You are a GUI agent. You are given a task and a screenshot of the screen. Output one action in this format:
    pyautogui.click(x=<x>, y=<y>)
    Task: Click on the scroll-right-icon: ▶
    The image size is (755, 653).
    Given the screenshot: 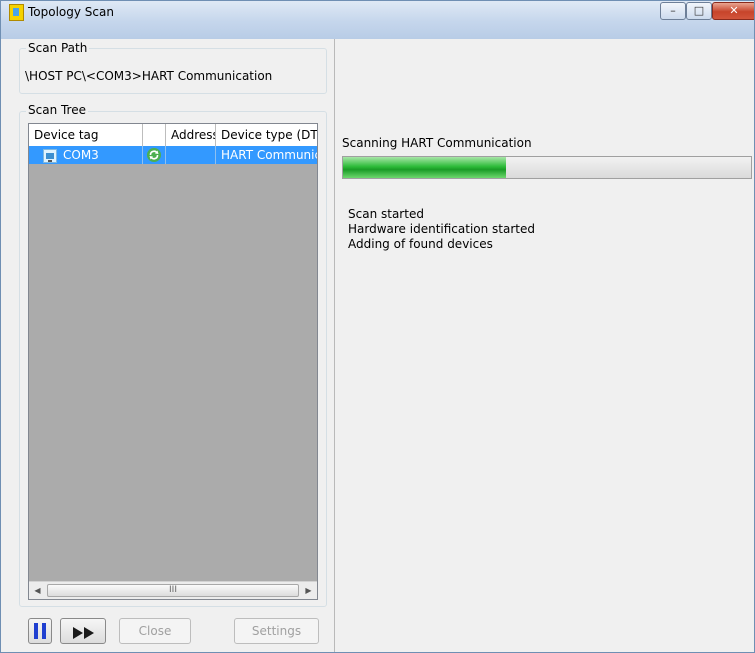 What is the action you would take?
    pyautogui.click(x=308, y=590)
    